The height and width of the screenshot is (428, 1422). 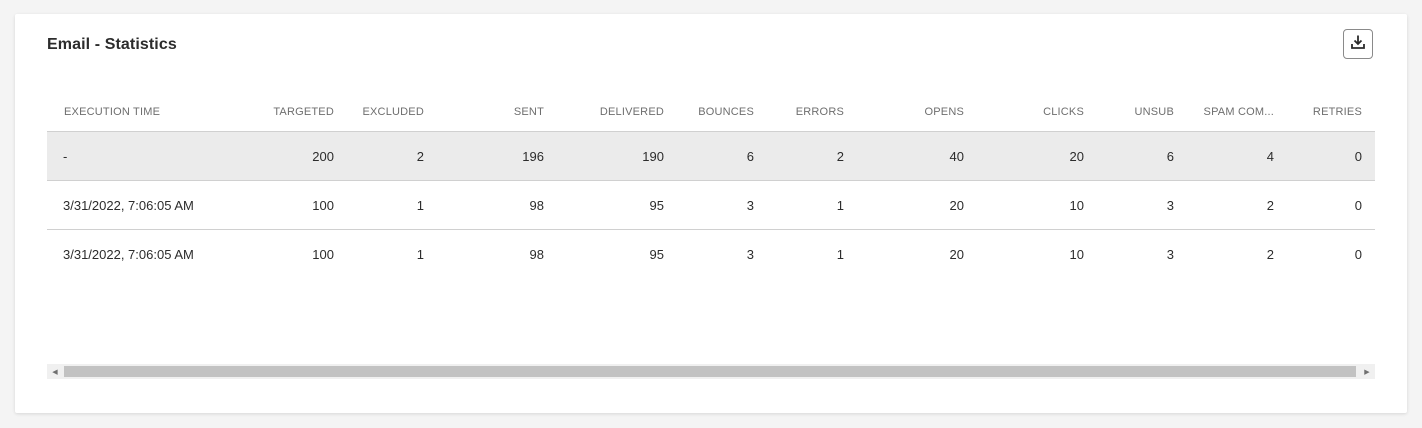 I want to click on column-header-delivered: DELIVERED, so click(x=617, y=112).